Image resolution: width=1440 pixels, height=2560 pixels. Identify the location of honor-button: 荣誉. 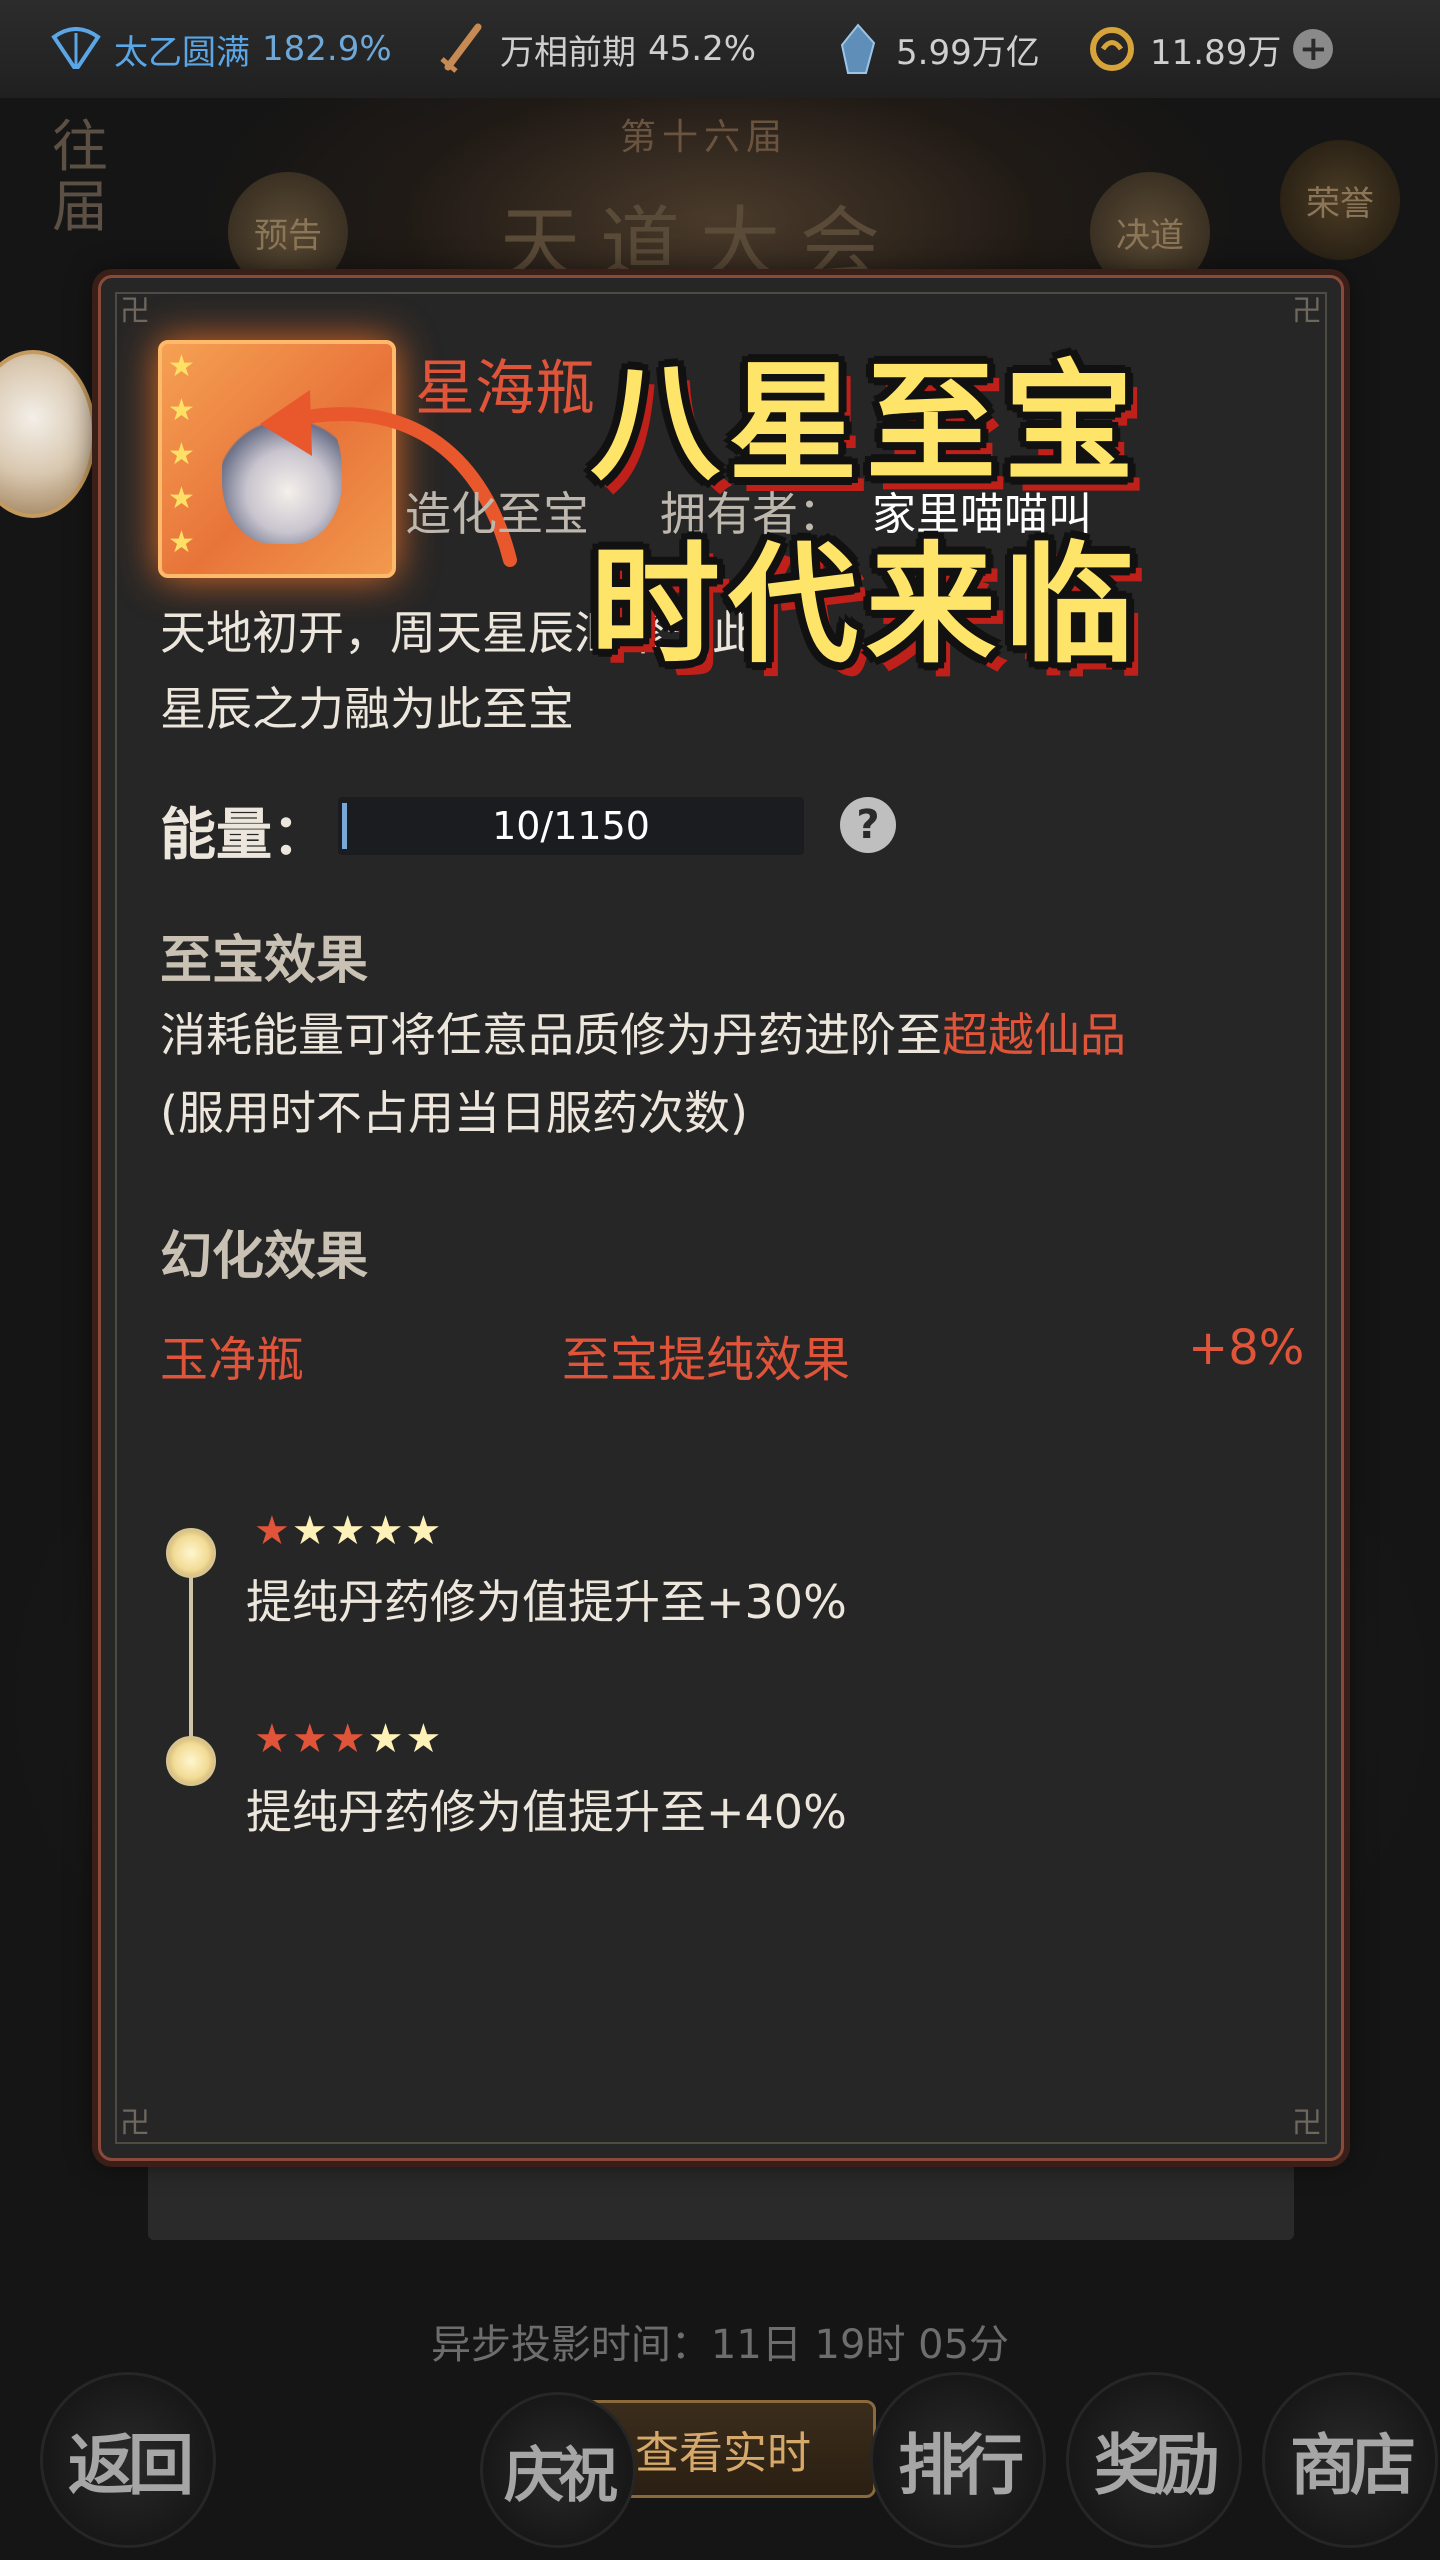
(1340, 200).